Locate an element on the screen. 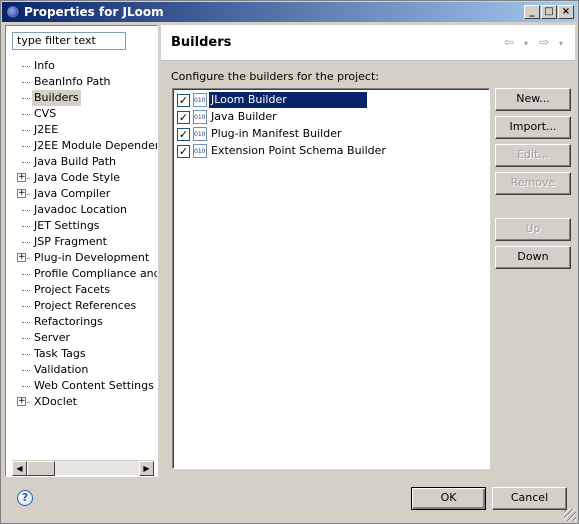 The width and height of the screenshot is (579, 524). tree-item: J2EE Module Dependencie is located at coordinates (81, 146).